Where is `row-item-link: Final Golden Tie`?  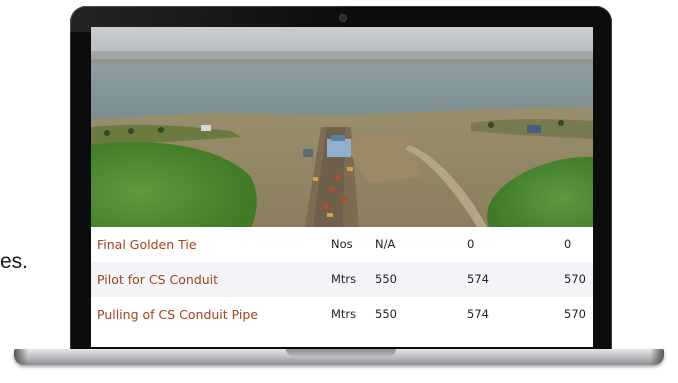
row-item-link: Final Golden Tie is located at coordinates (147, 244).